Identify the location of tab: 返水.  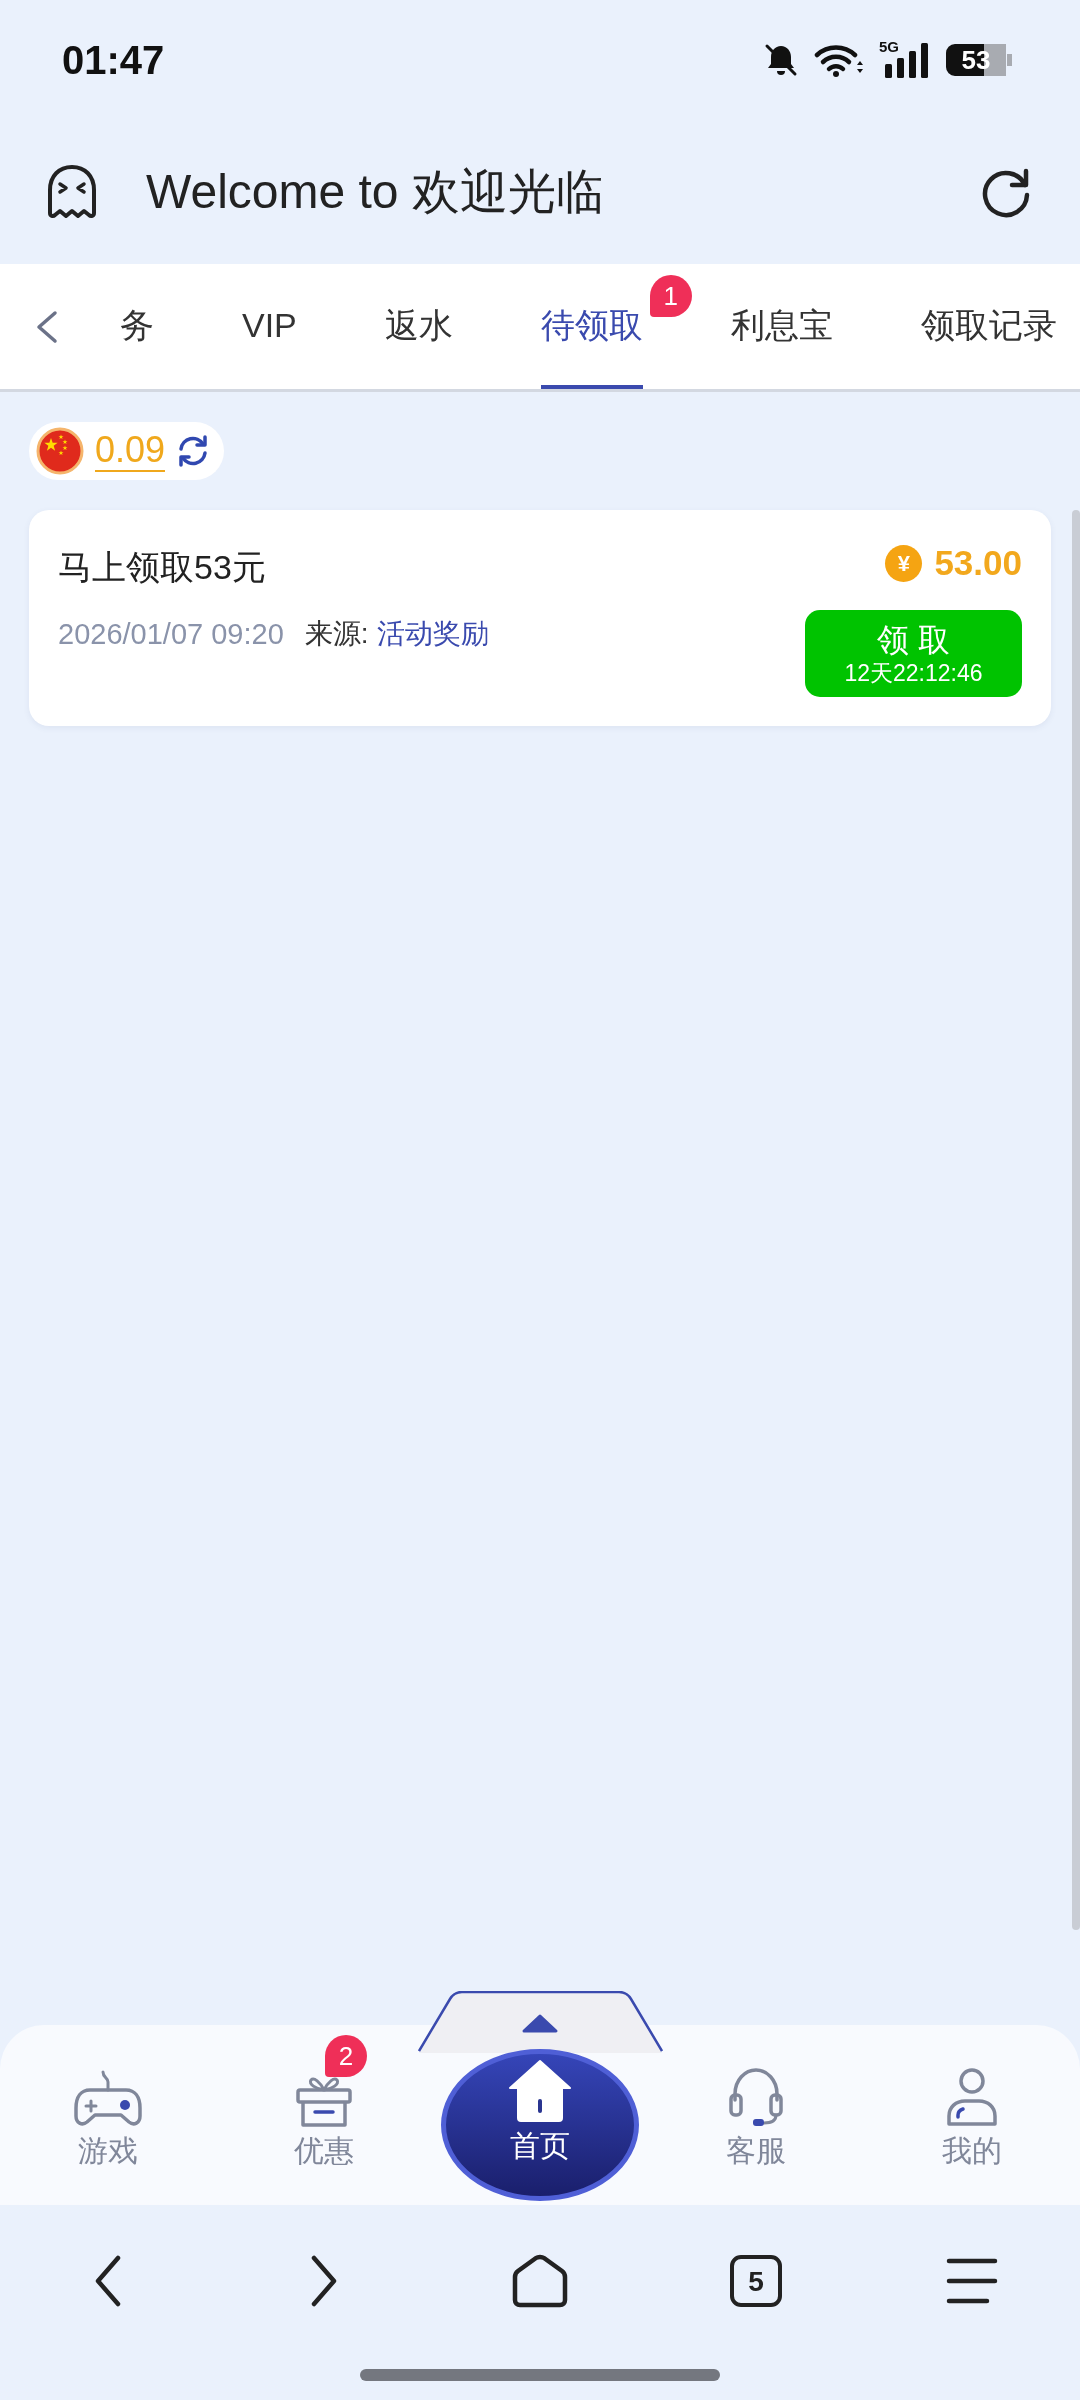
(418, 326).